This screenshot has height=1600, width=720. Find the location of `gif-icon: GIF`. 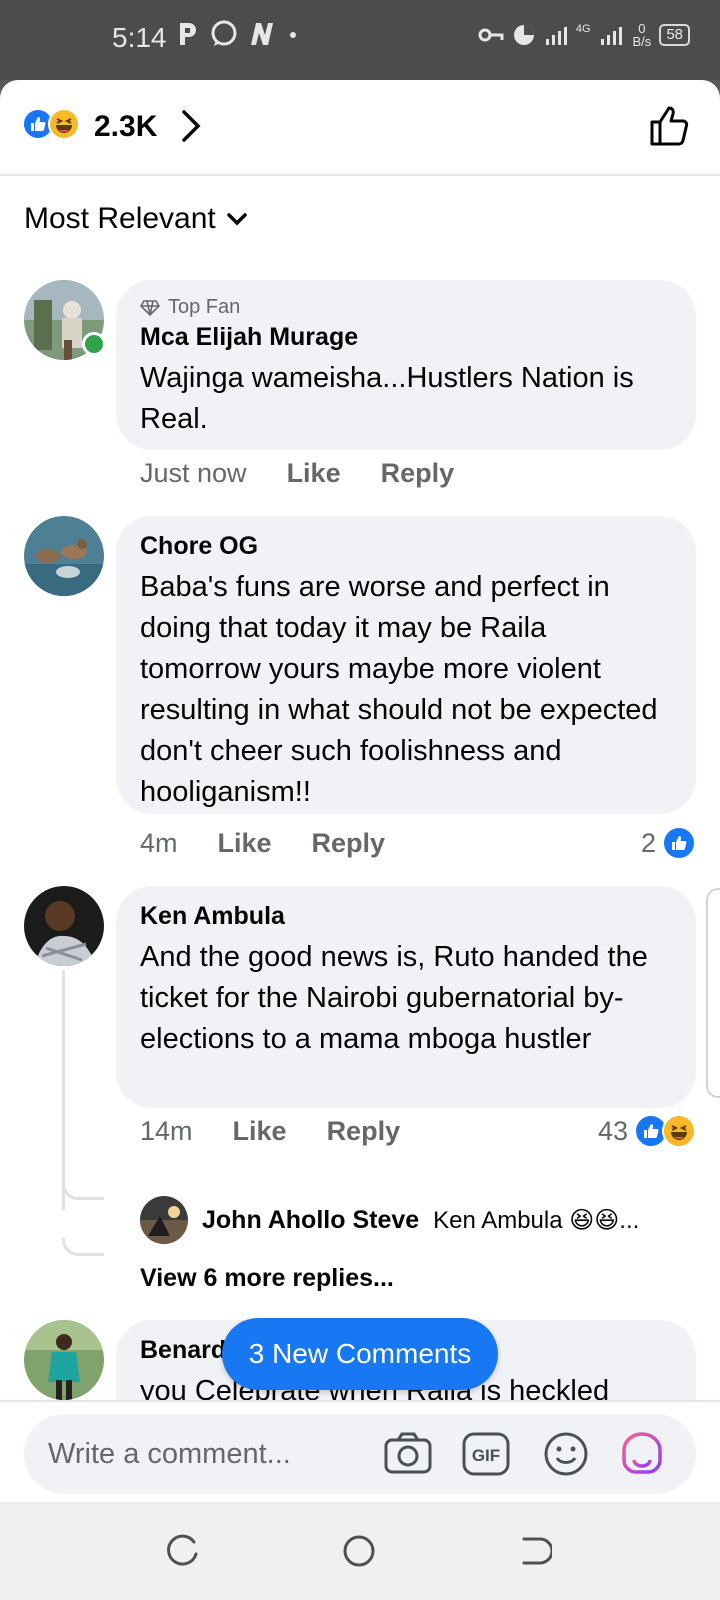

gif-icon: GIF is located at coordinates (486, 1454).